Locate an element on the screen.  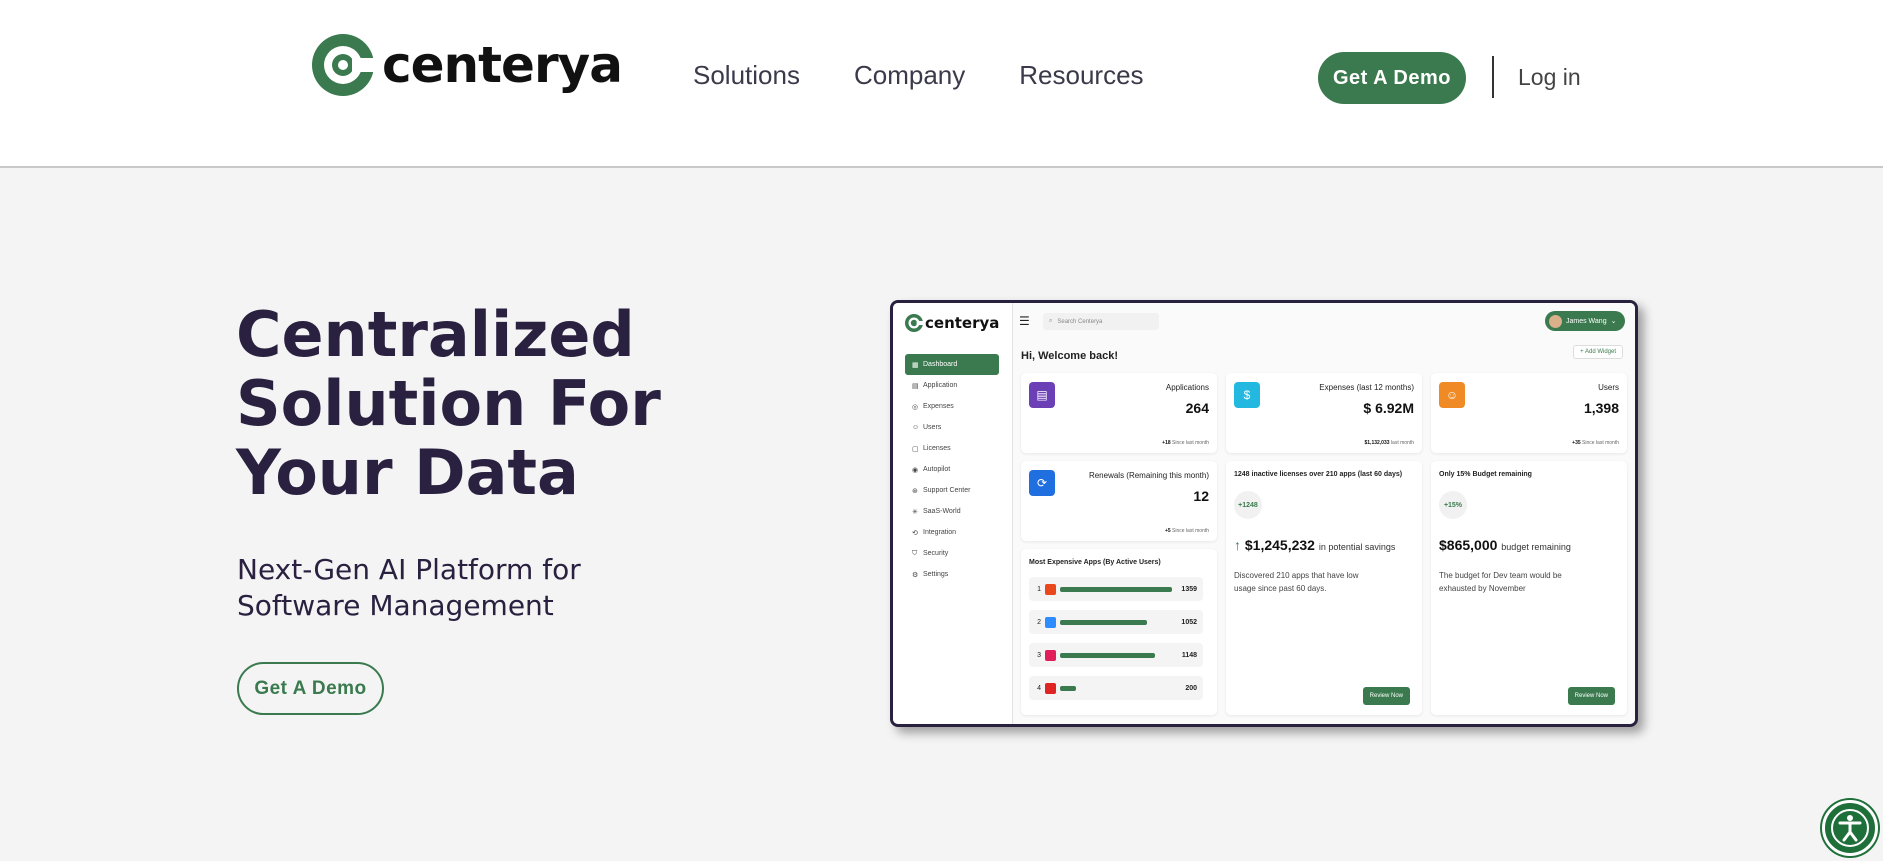
stat-since: $1,132,033 last month is located at coordinates (1390, 443).